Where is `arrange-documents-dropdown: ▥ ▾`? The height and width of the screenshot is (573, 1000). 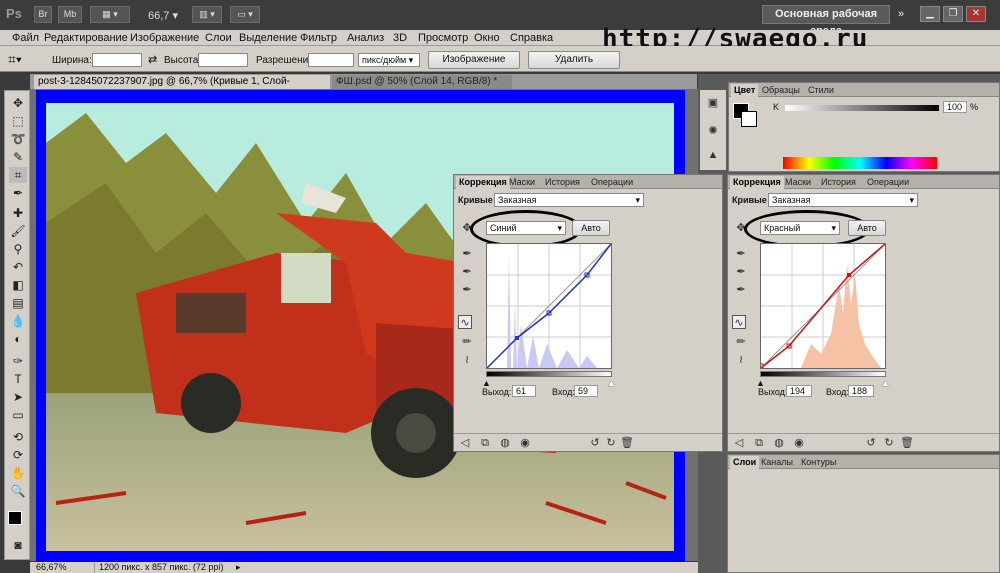 arrange-documents-dropdown: ▥ ▾ is located at coordinates (207, 14).